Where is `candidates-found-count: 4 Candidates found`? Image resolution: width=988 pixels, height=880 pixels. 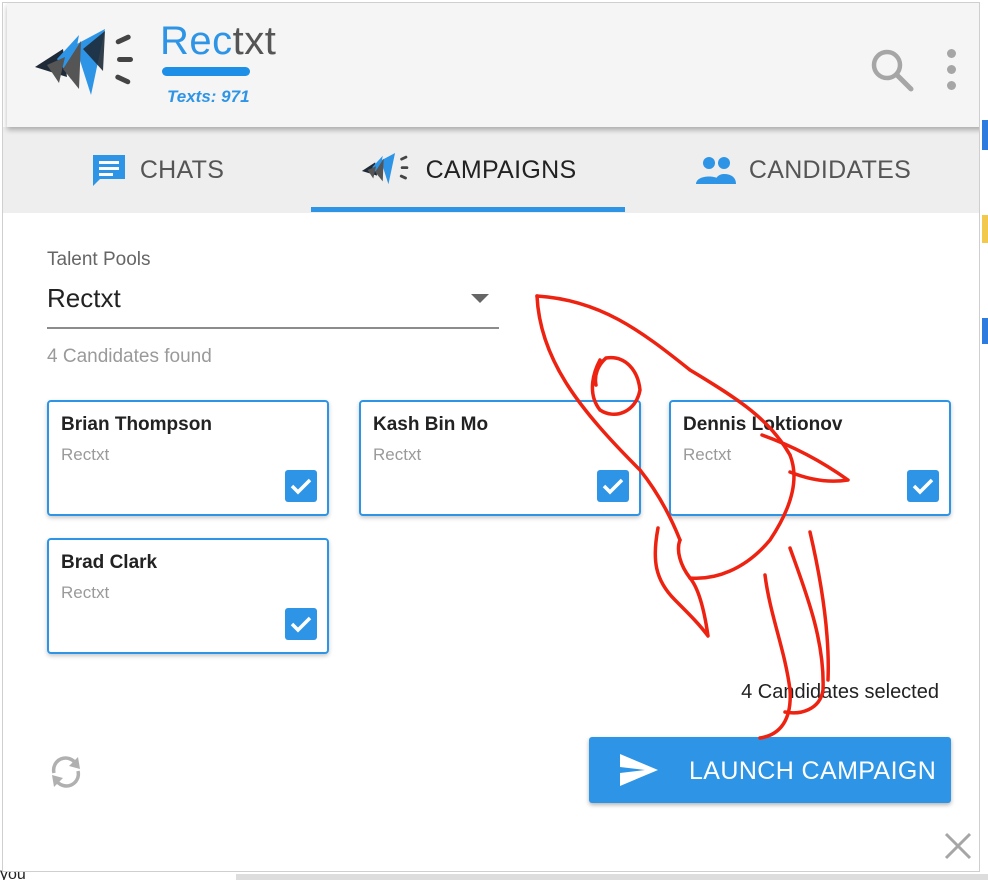
candidates-found-count: 4 Candidates found is located at coordinates (129, 356).